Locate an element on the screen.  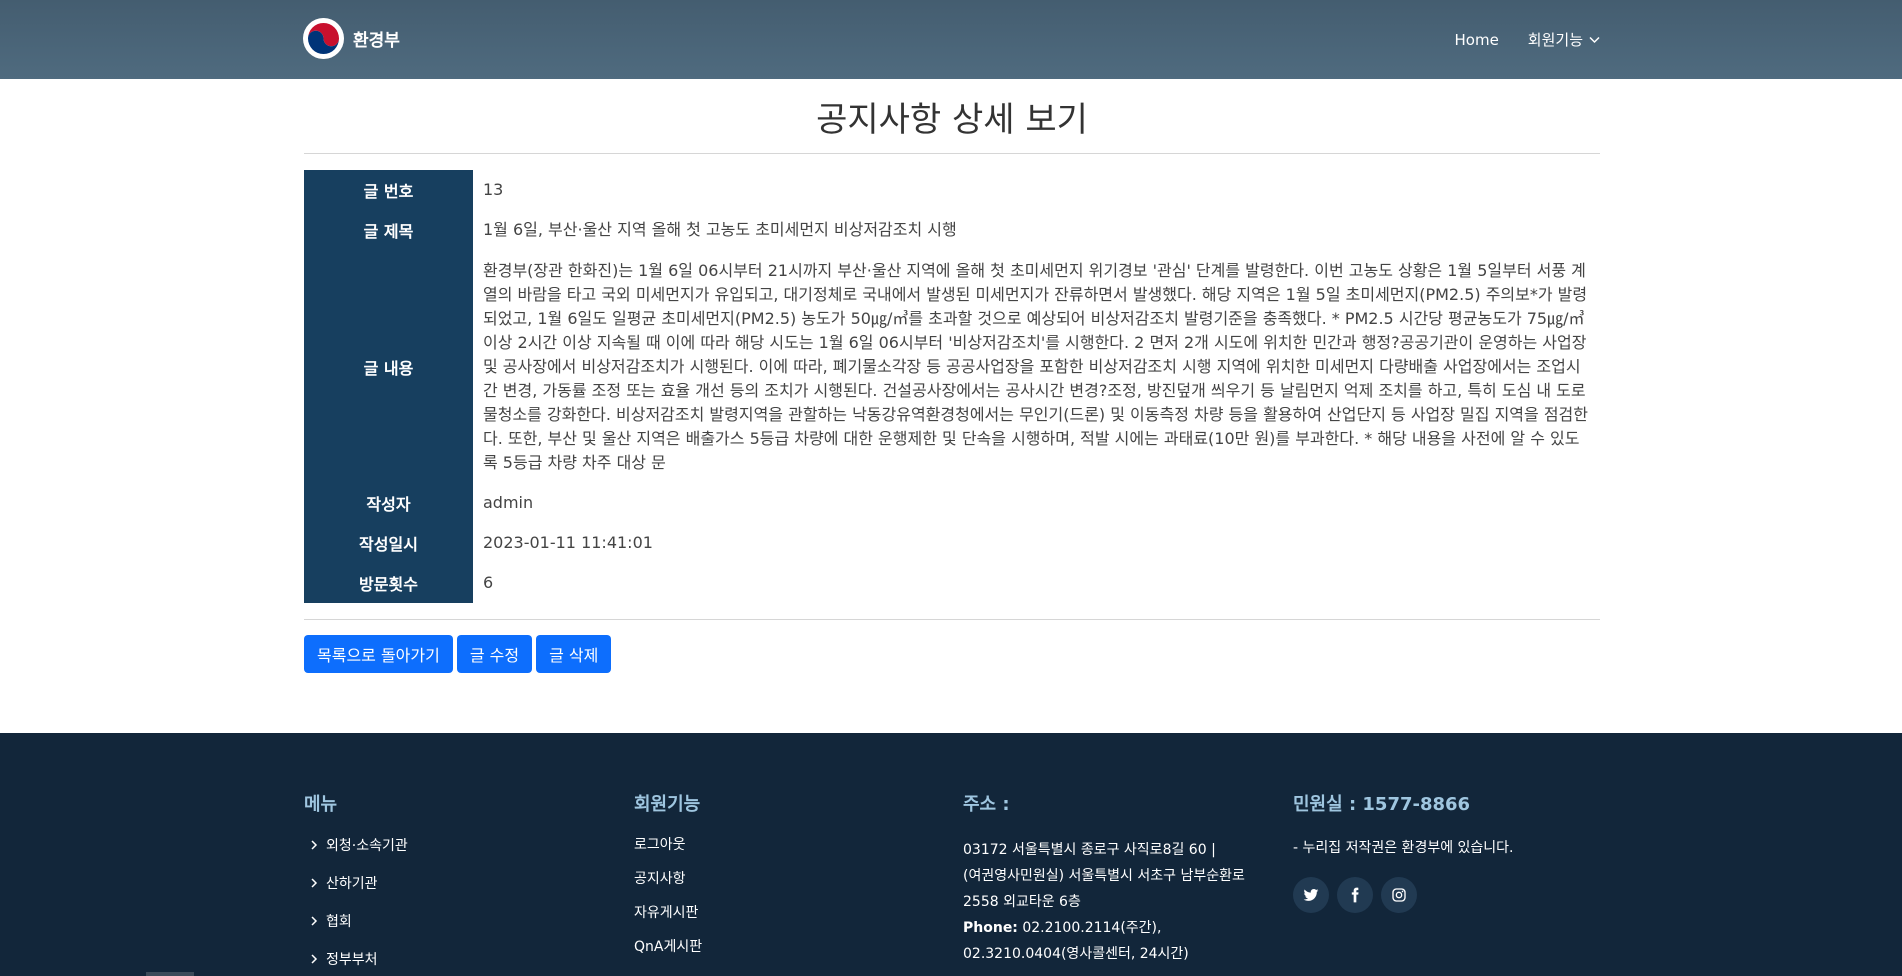
twitter-button is located at coordinates (1311, 895).